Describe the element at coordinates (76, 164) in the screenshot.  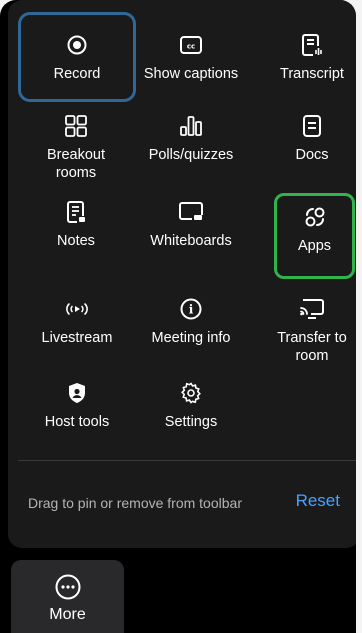
I see `breakout-rooms-label: Breakout rooms` at that location.